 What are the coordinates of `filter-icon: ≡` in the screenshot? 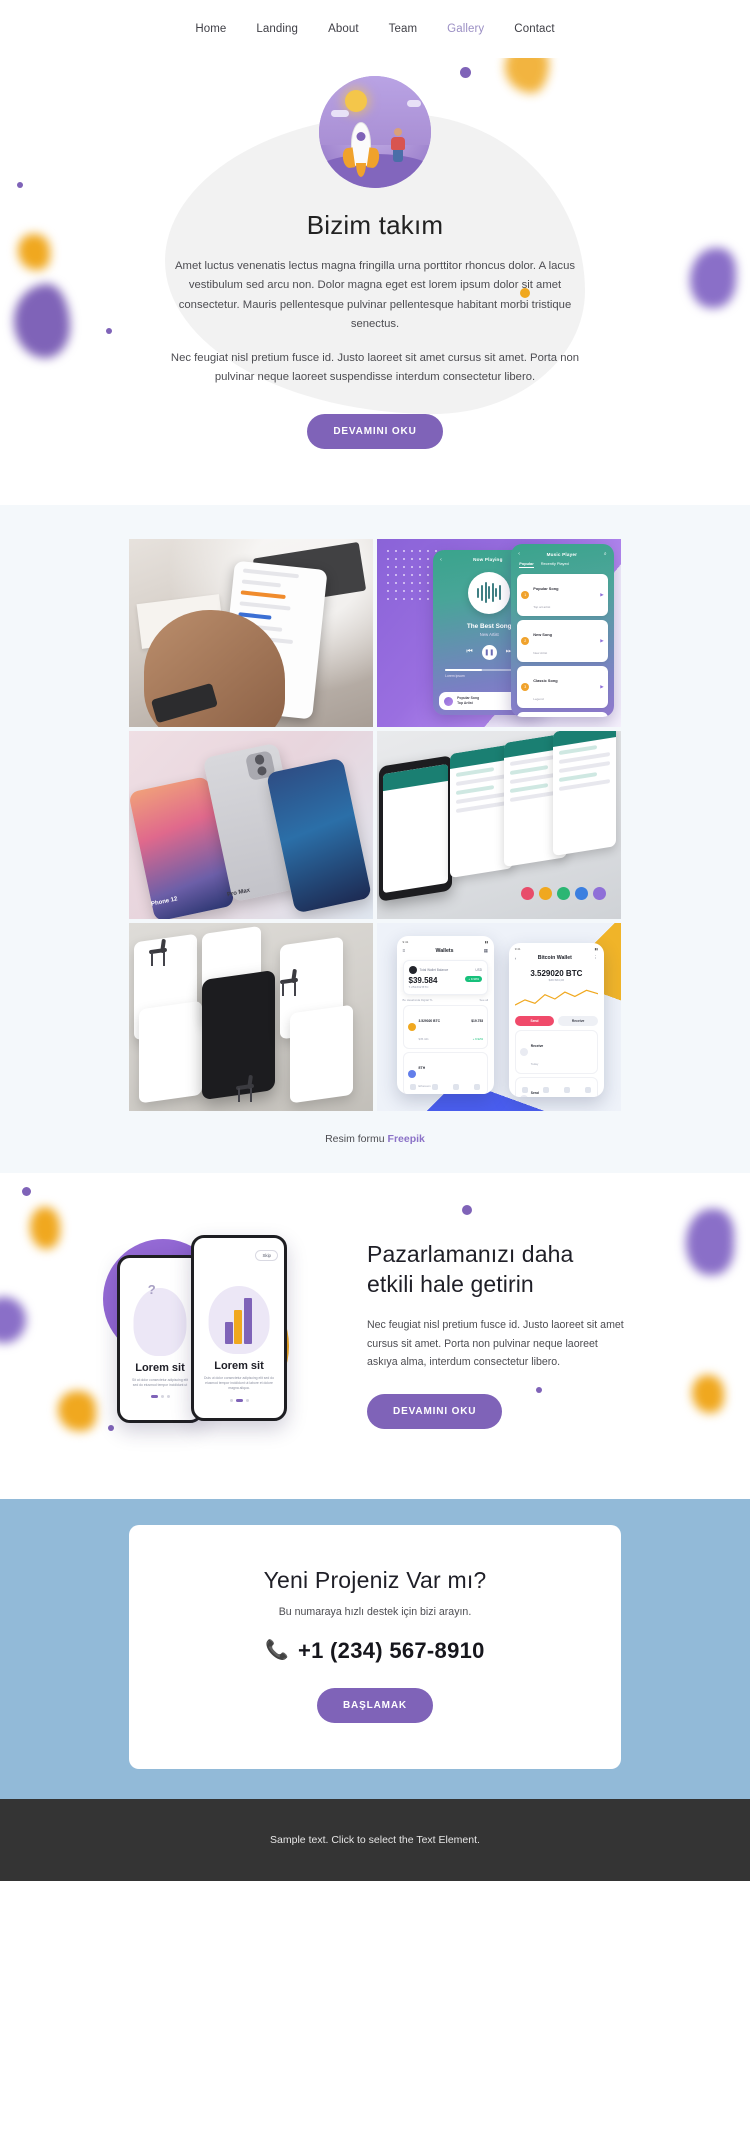 It's located at (404, 951).